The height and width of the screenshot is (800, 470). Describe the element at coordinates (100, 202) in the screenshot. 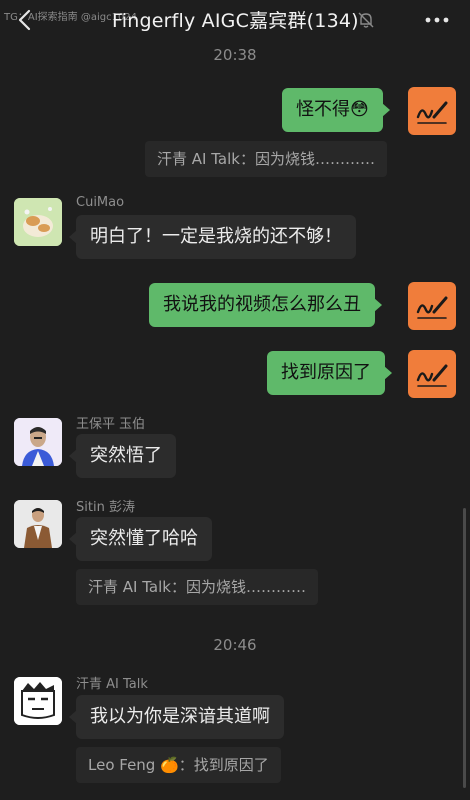

I see `sender-name: CuiMao` at that location.